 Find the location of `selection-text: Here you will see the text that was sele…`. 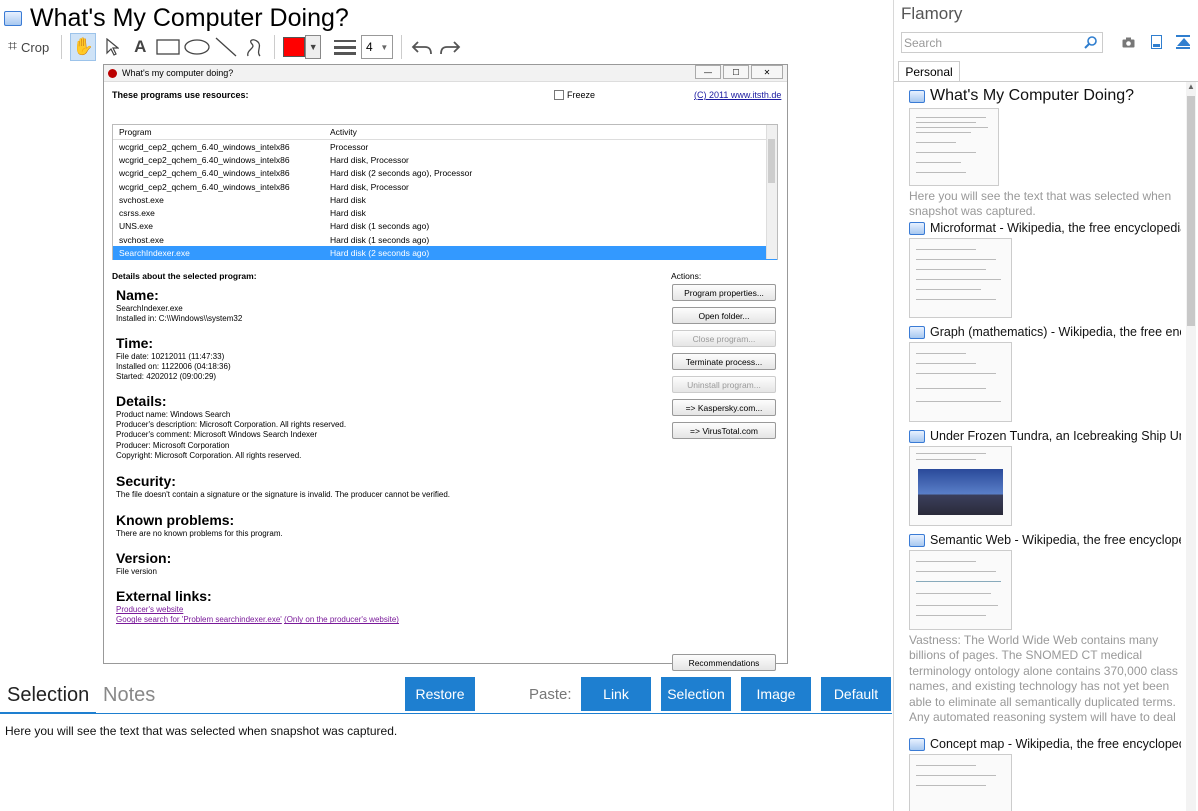

selection-text: Here you will see the text that was sele… is located at coordinates (201, 731).